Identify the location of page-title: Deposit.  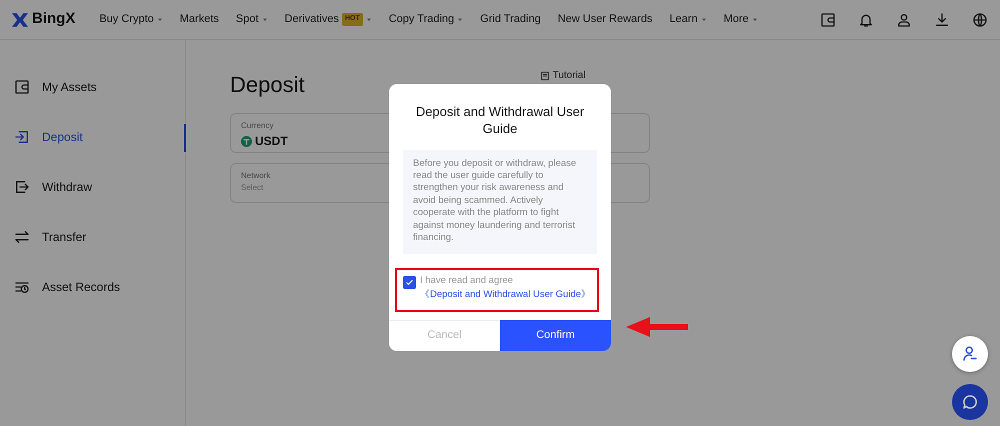
(267, 85).